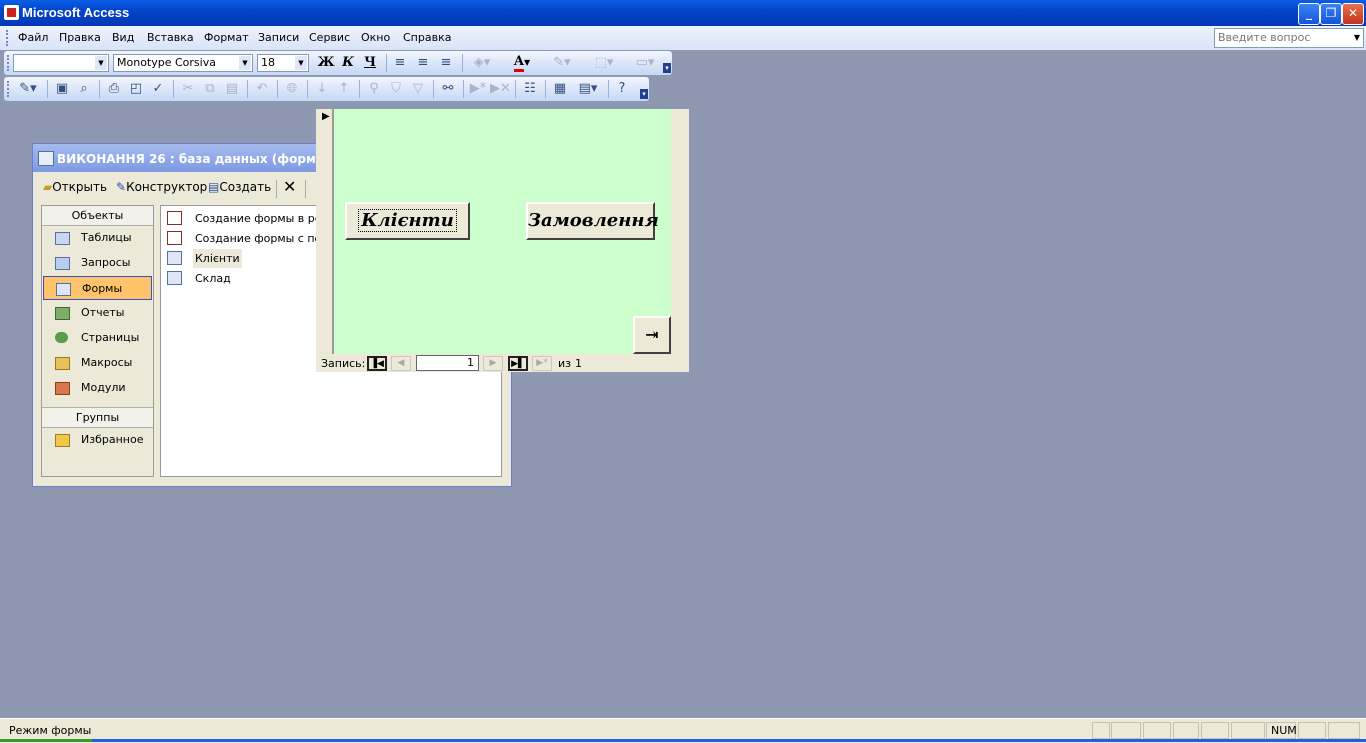 The height and width of the screenshot is (743, 1366). Describe the element at coordinates (33, 37) in the screenshot. I see `menu-file: Файл` at that location.